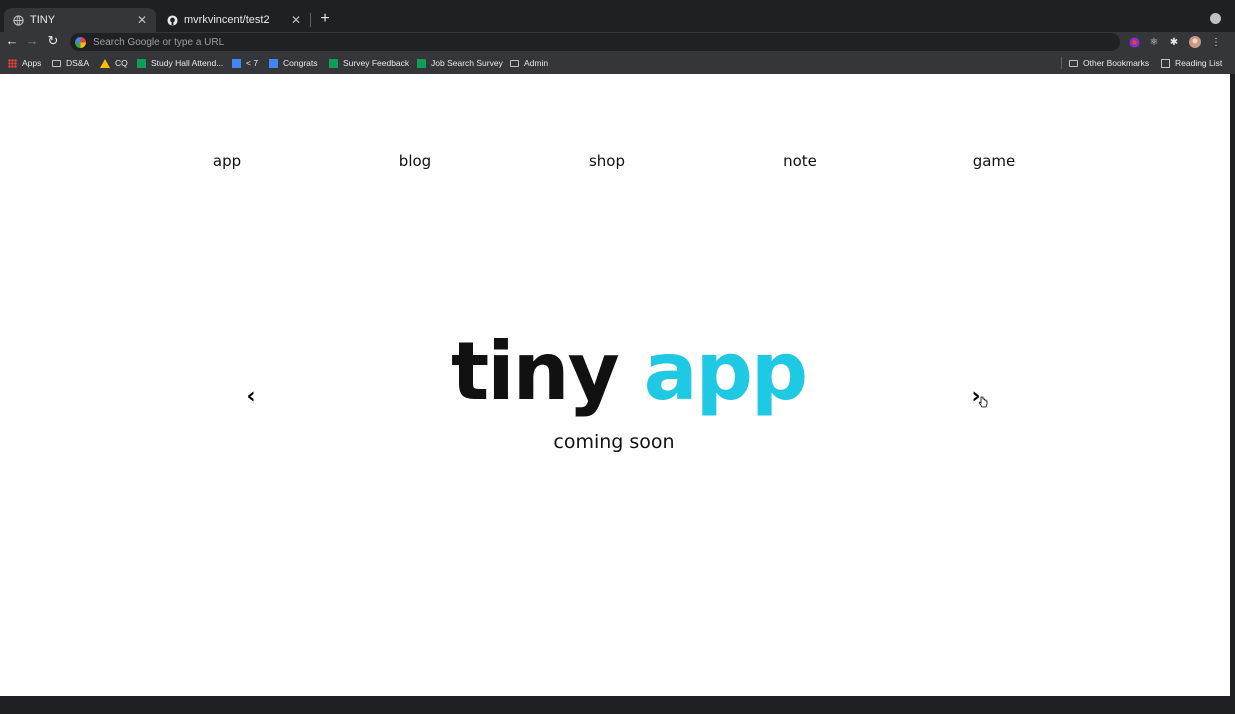 This screenshot has height=714, width=1235. Describe the element at coordinates (614, 442) in the screenshot. I see `hero-subtitle: coming soon` at that location.